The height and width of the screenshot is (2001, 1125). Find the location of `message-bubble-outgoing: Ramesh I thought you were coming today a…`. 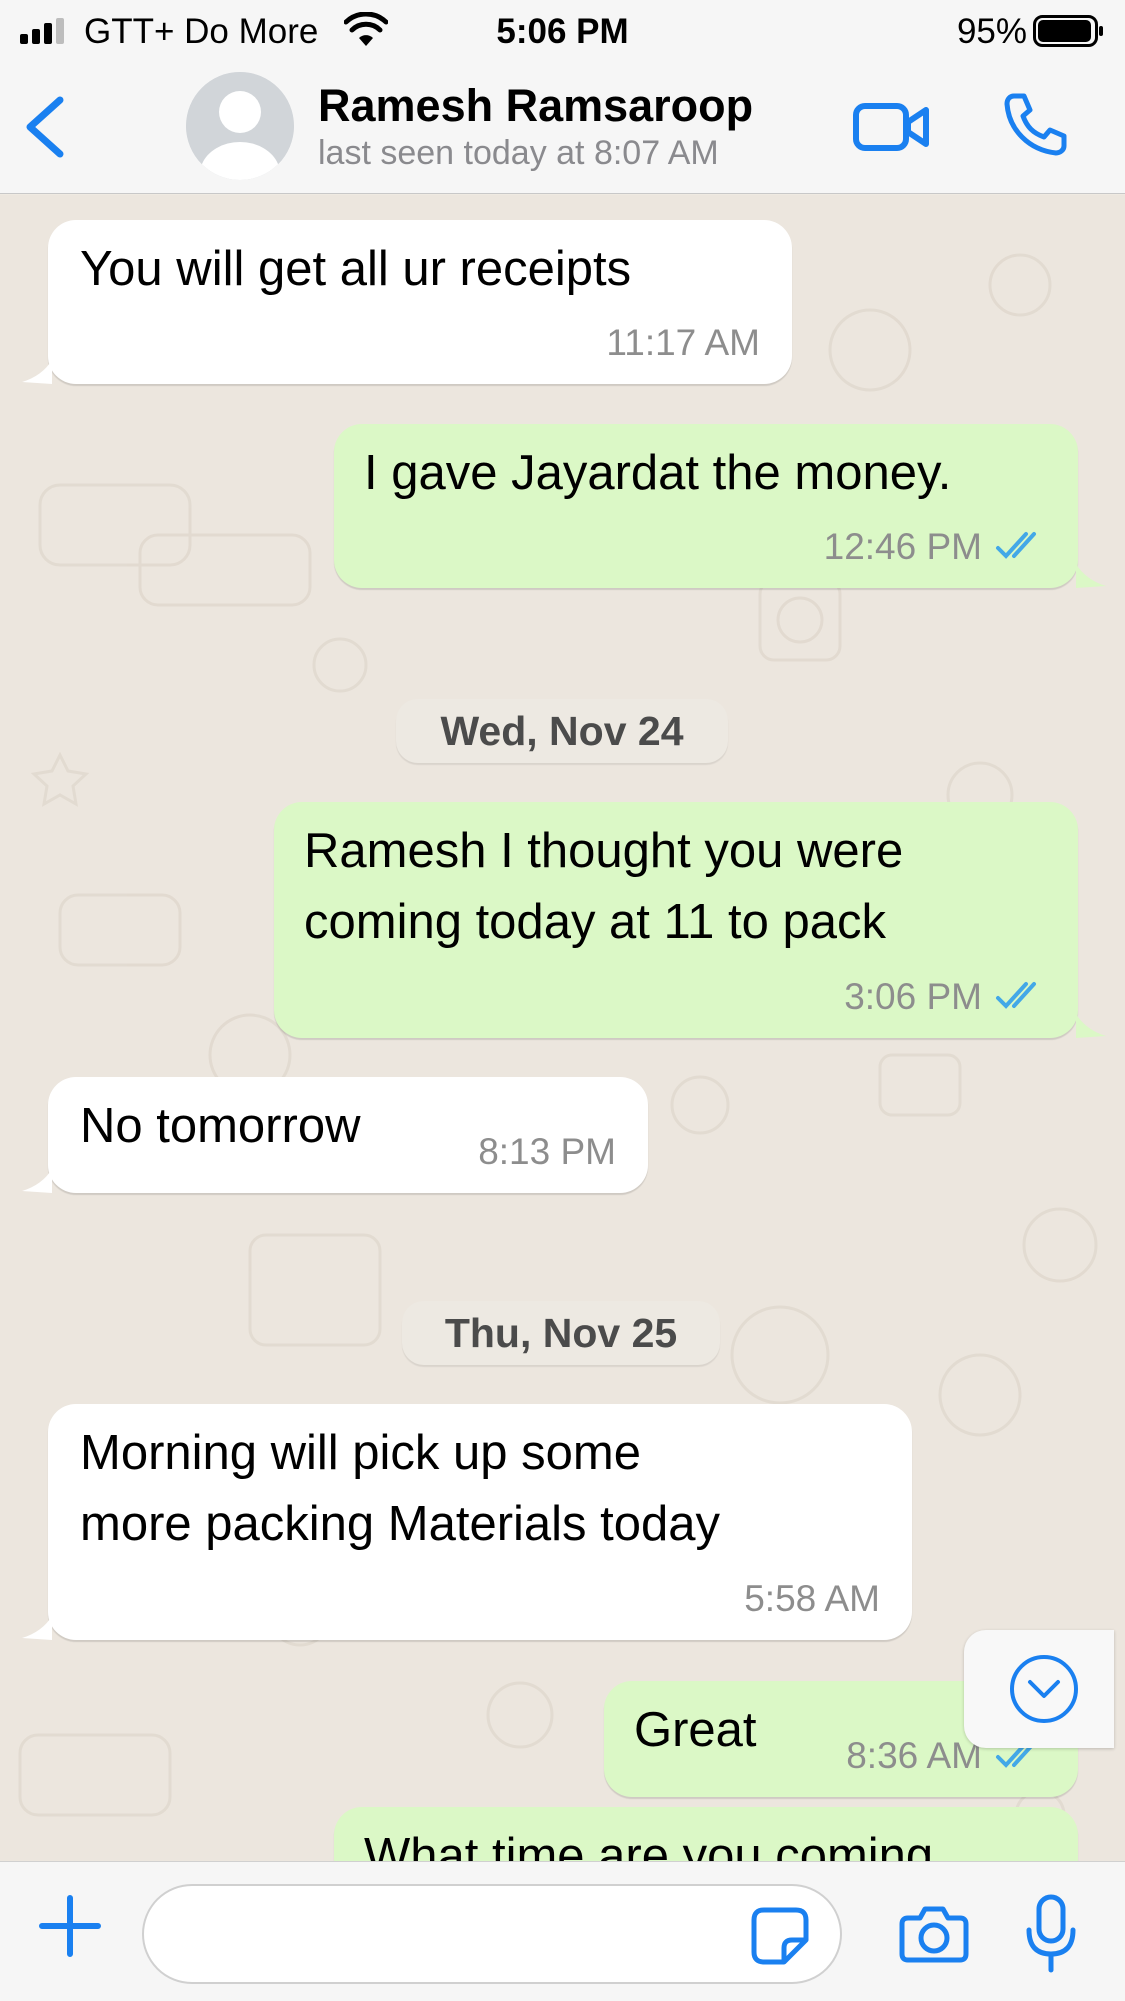

message-bubble-outgoing: Ramesh I thought you were coming today a… is located at coordinates (676, 920).